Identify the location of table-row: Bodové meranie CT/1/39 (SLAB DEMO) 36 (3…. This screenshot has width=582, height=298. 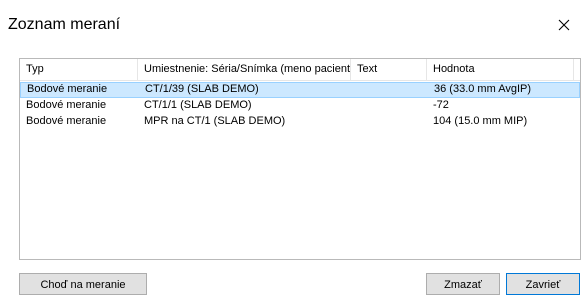
(300, 90).